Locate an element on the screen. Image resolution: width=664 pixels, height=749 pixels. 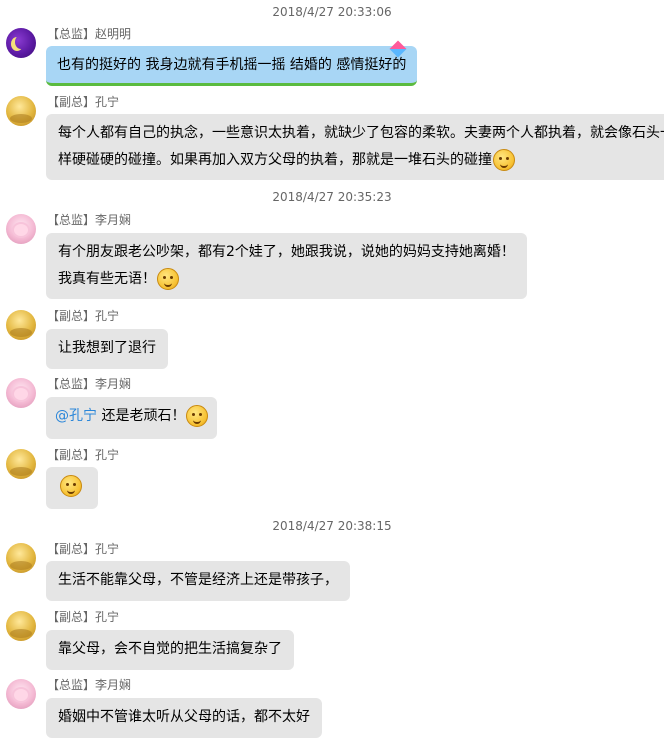
message-text: 婚姻中不管谁太听从父母的话，都不太好 is located at coordinates (184, 717).